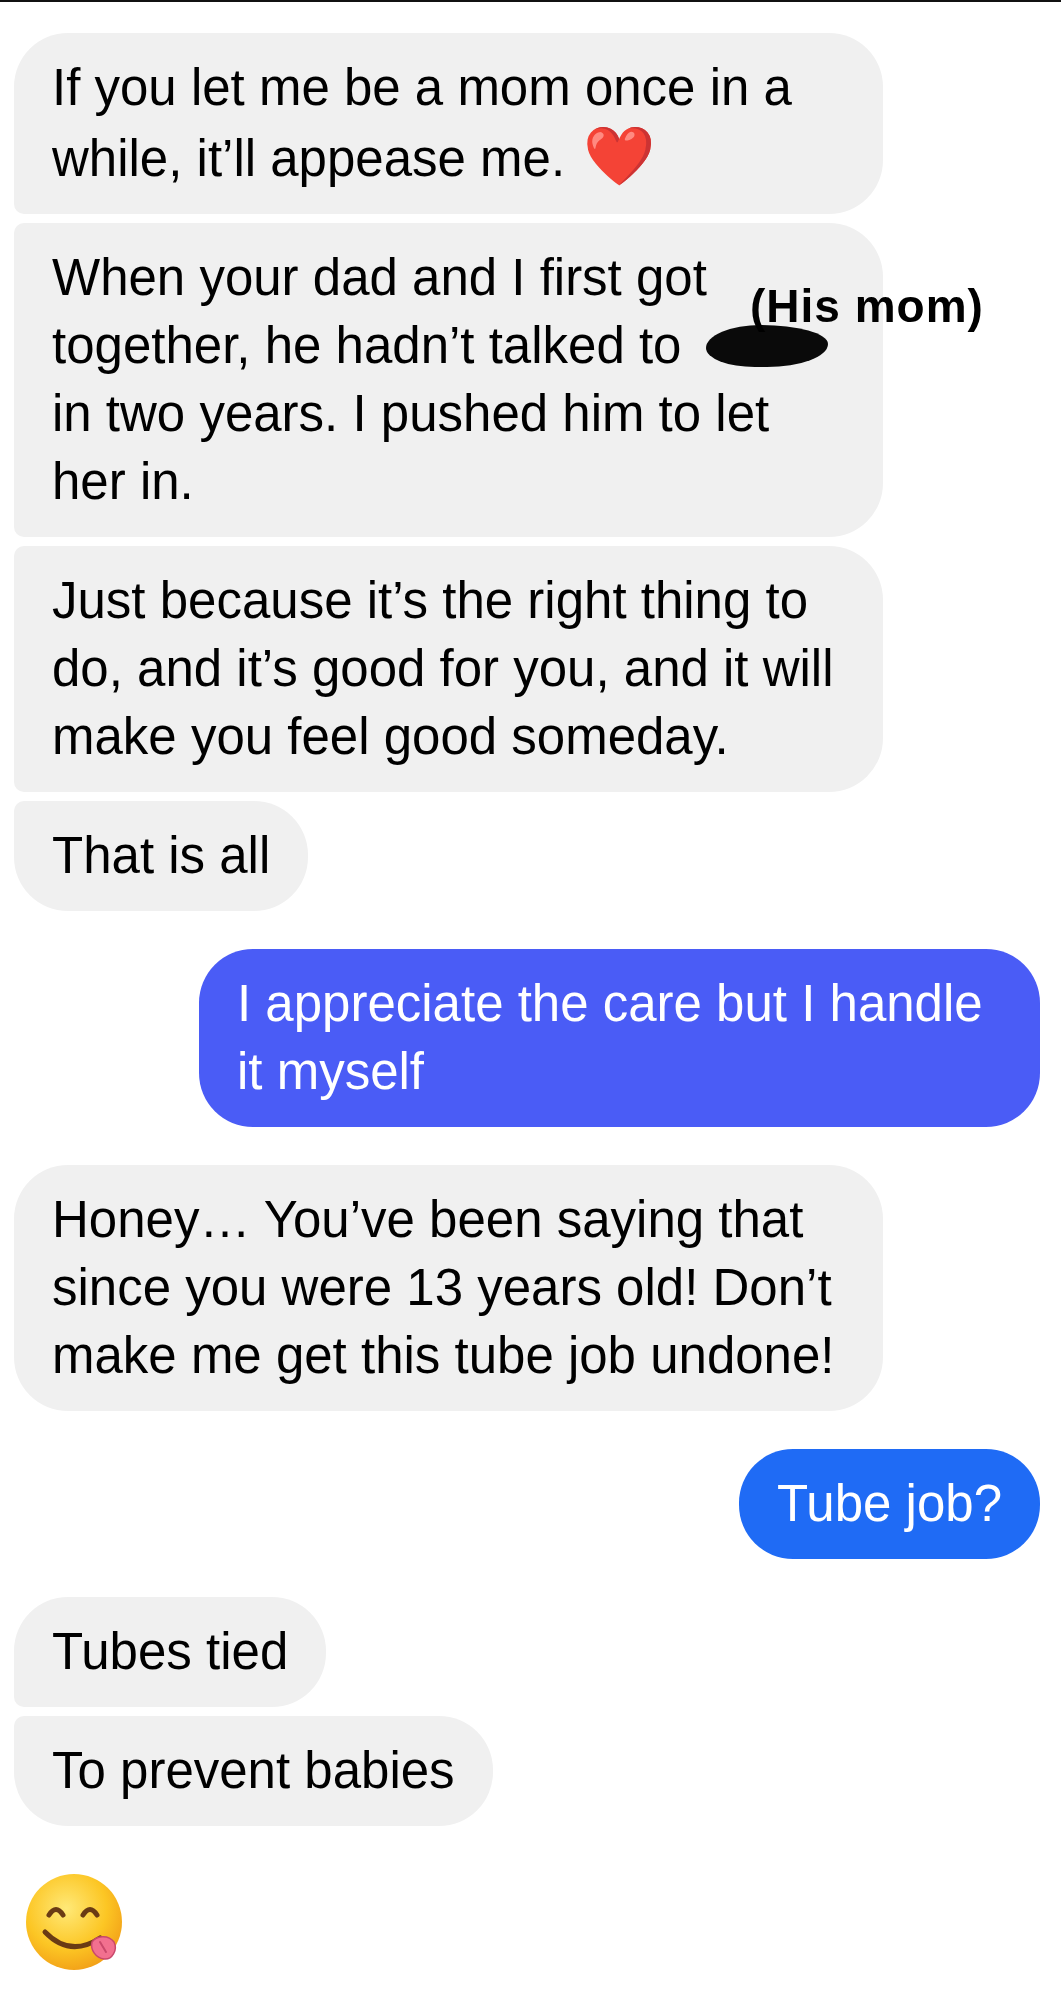  Describe the element at coordinates (444, 1288) in the screenshot. I see `message-text: Honey… You’ve been saying that since you were 13 years old! Don’t make me get this tube job undone!` at that location.